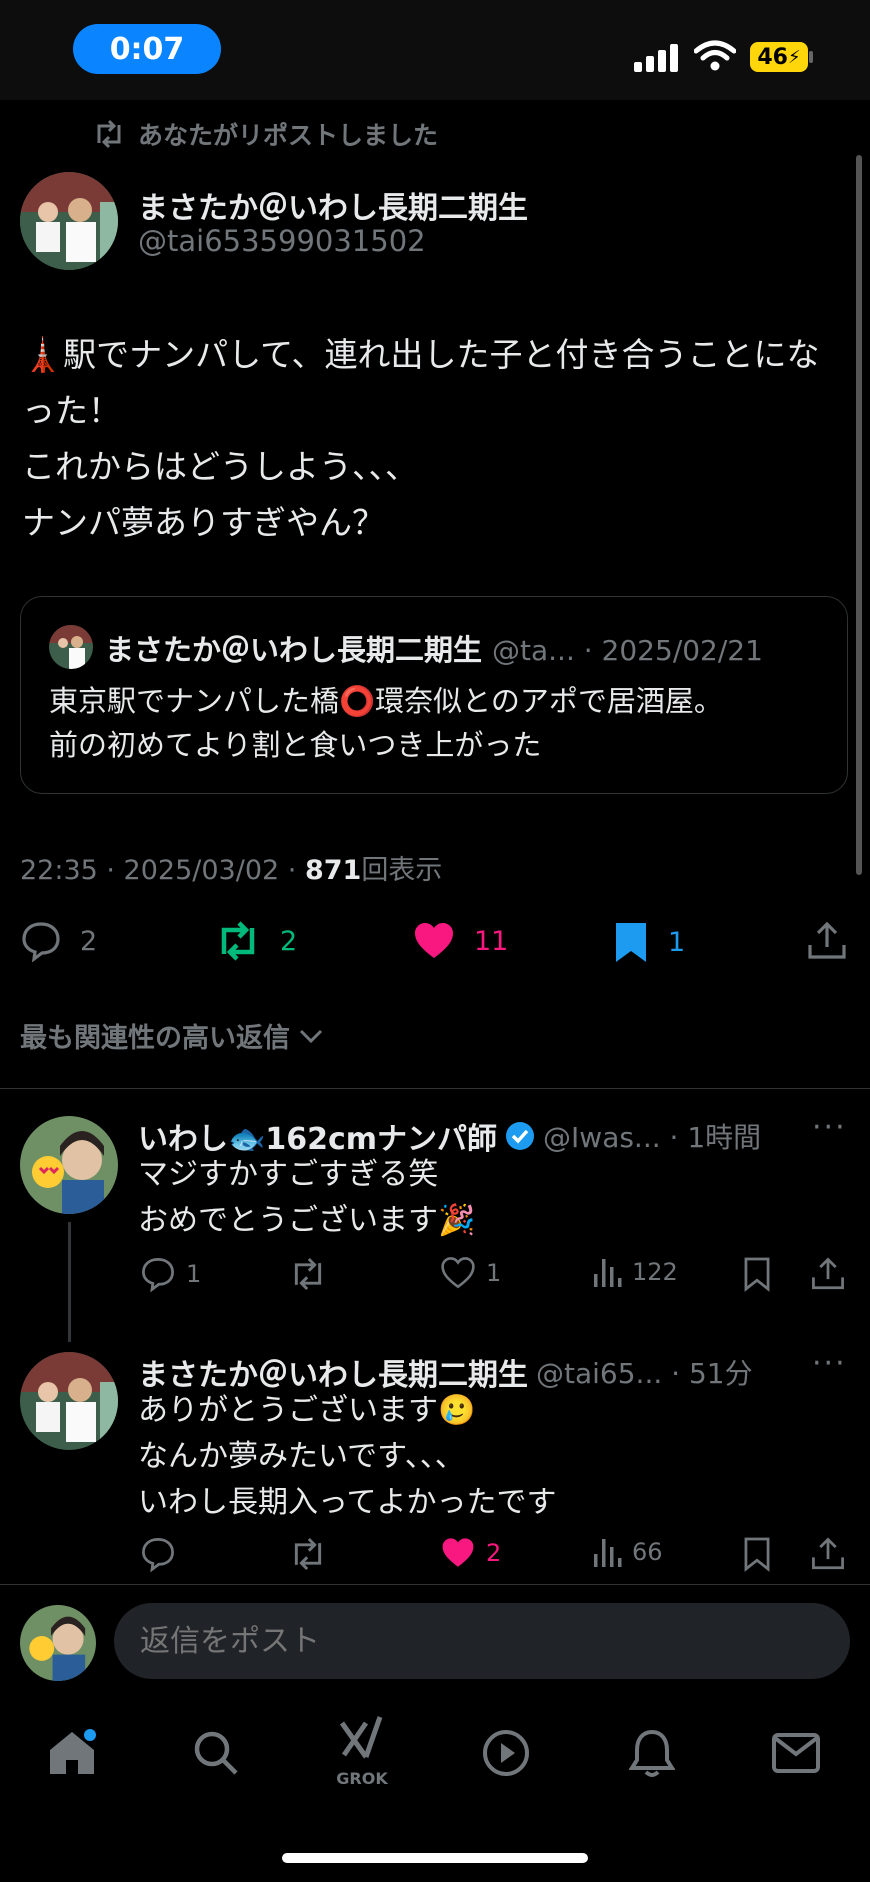 This screenshot has width=870, height=1882. I want to click on heart-outline-icon, so click(458, 1273).